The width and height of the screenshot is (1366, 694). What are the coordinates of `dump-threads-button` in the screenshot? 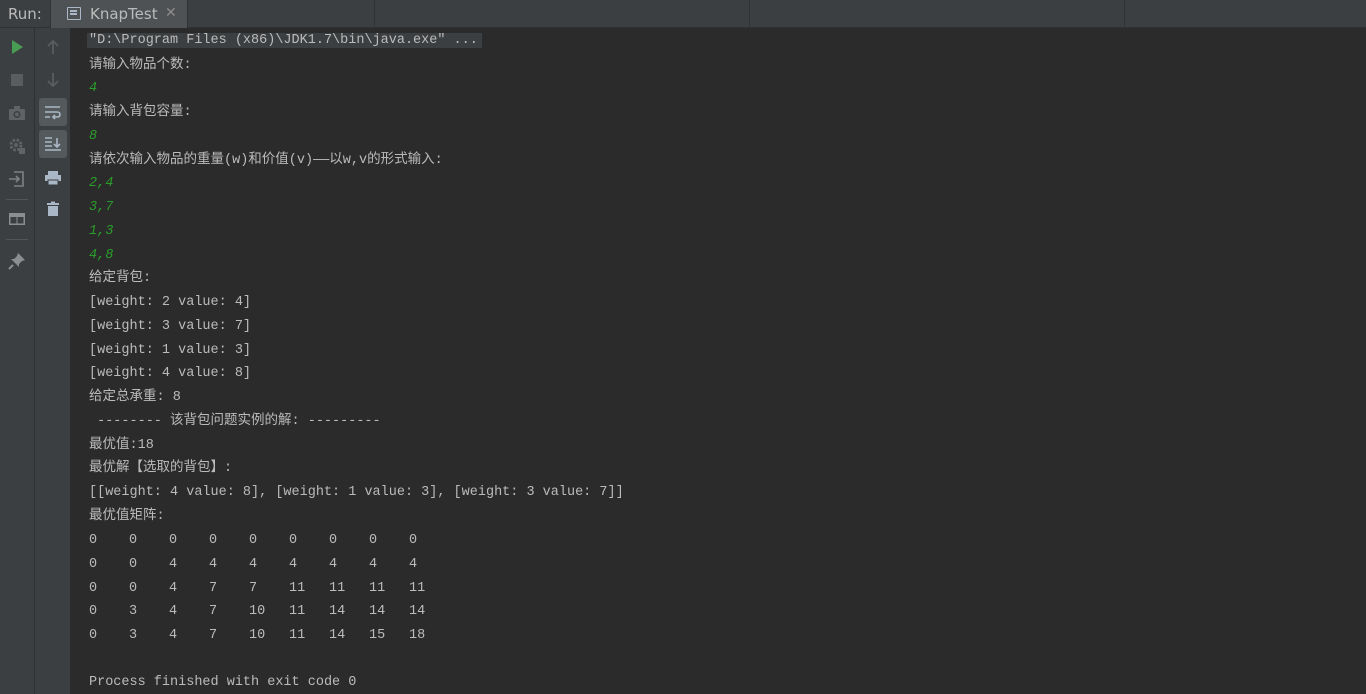 It's located at (17, 113).